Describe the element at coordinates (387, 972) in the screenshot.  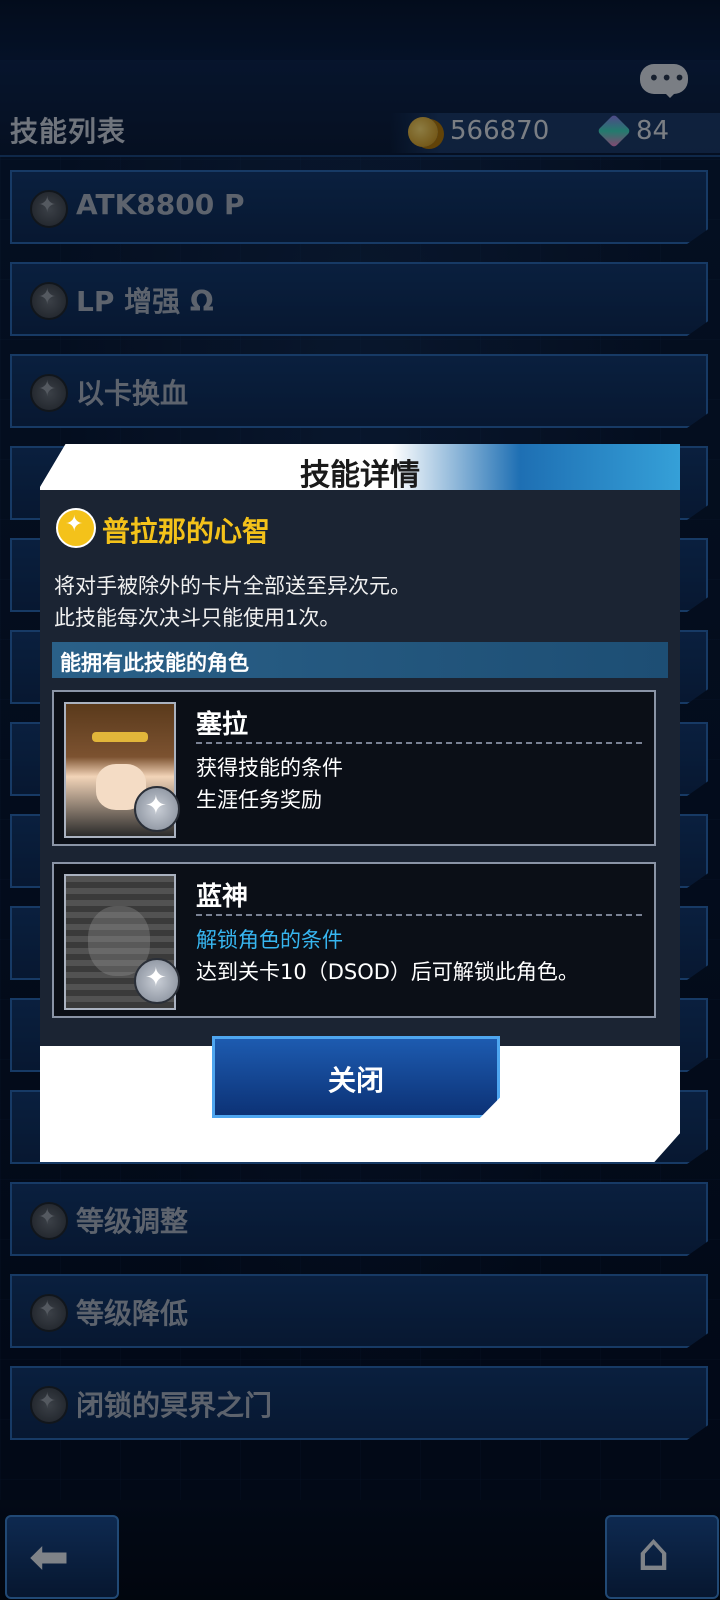
I see `condition-value: 达到关卡10（DSOD）后可解锁此角色。` at that location.